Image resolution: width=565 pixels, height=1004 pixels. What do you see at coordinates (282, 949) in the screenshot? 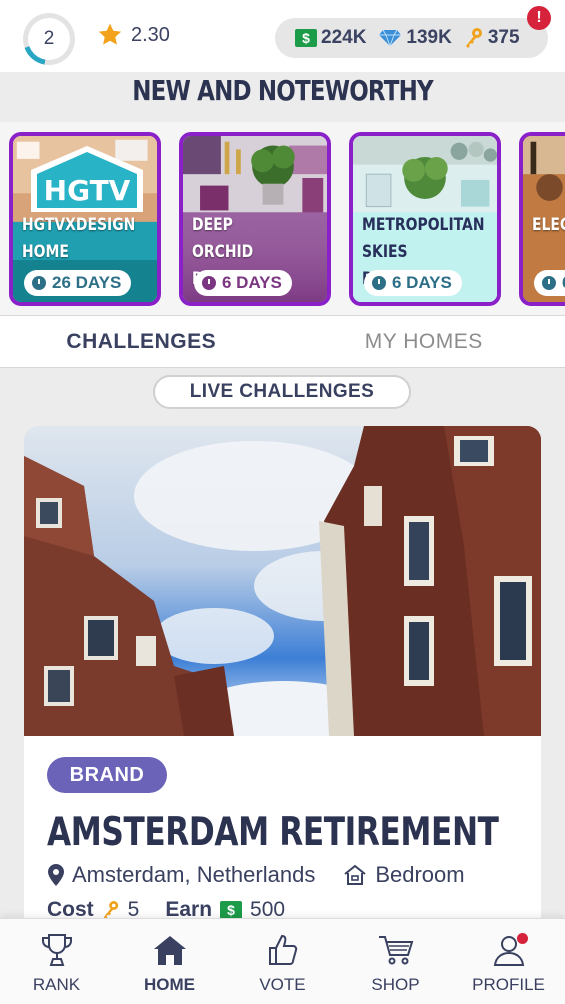
I see `thumbs-up-icon` at bounding box center [282, 949].